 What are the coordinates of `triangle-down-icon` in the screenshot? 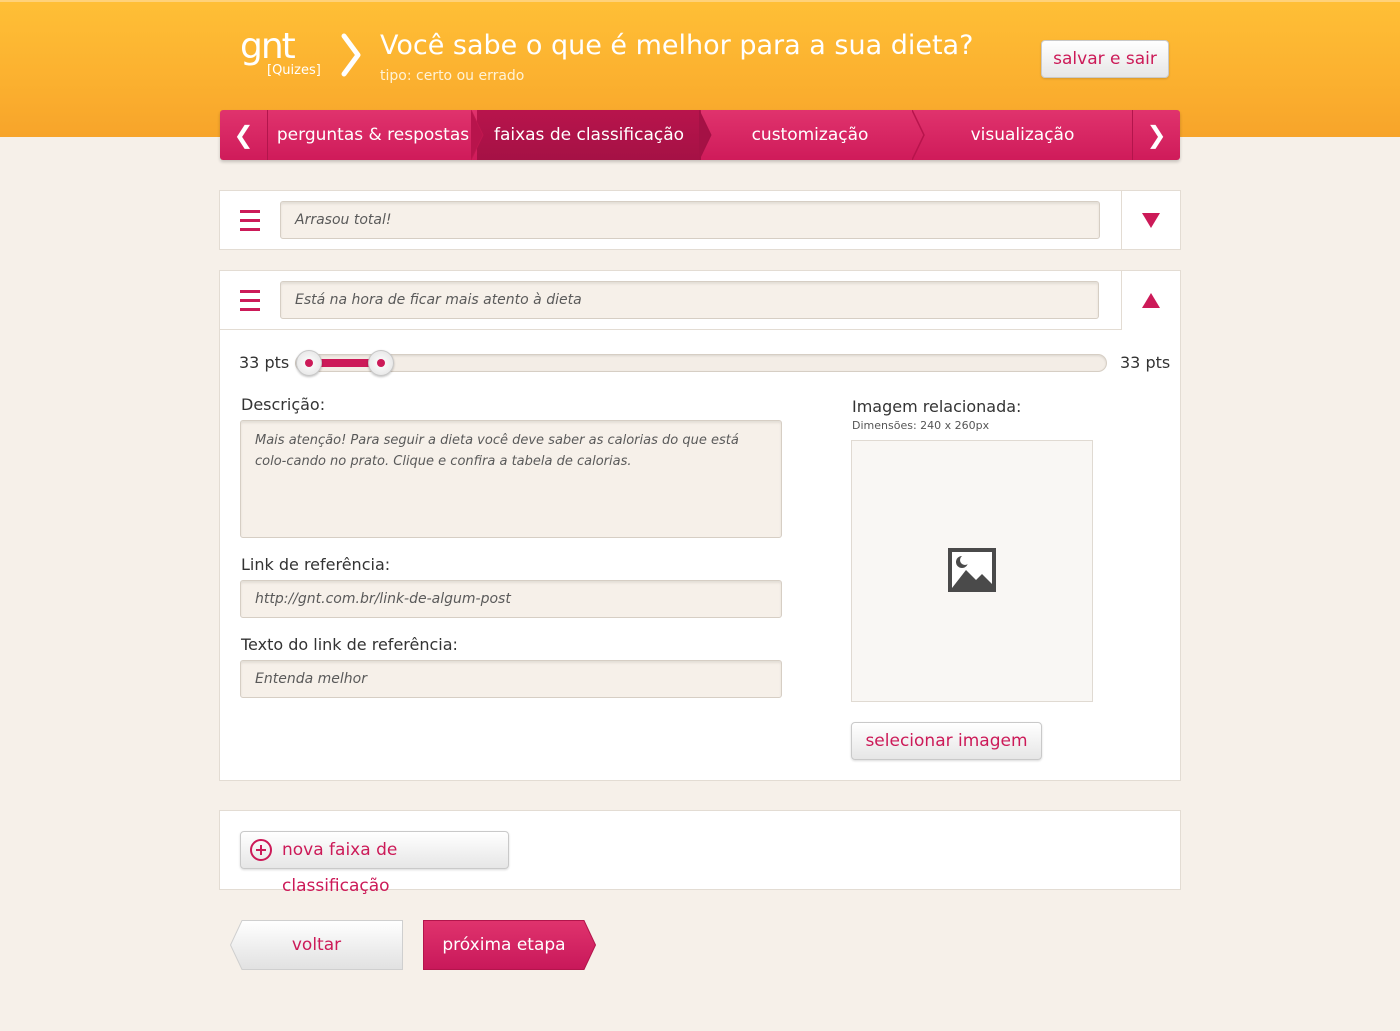 It's located at (1151, 220).